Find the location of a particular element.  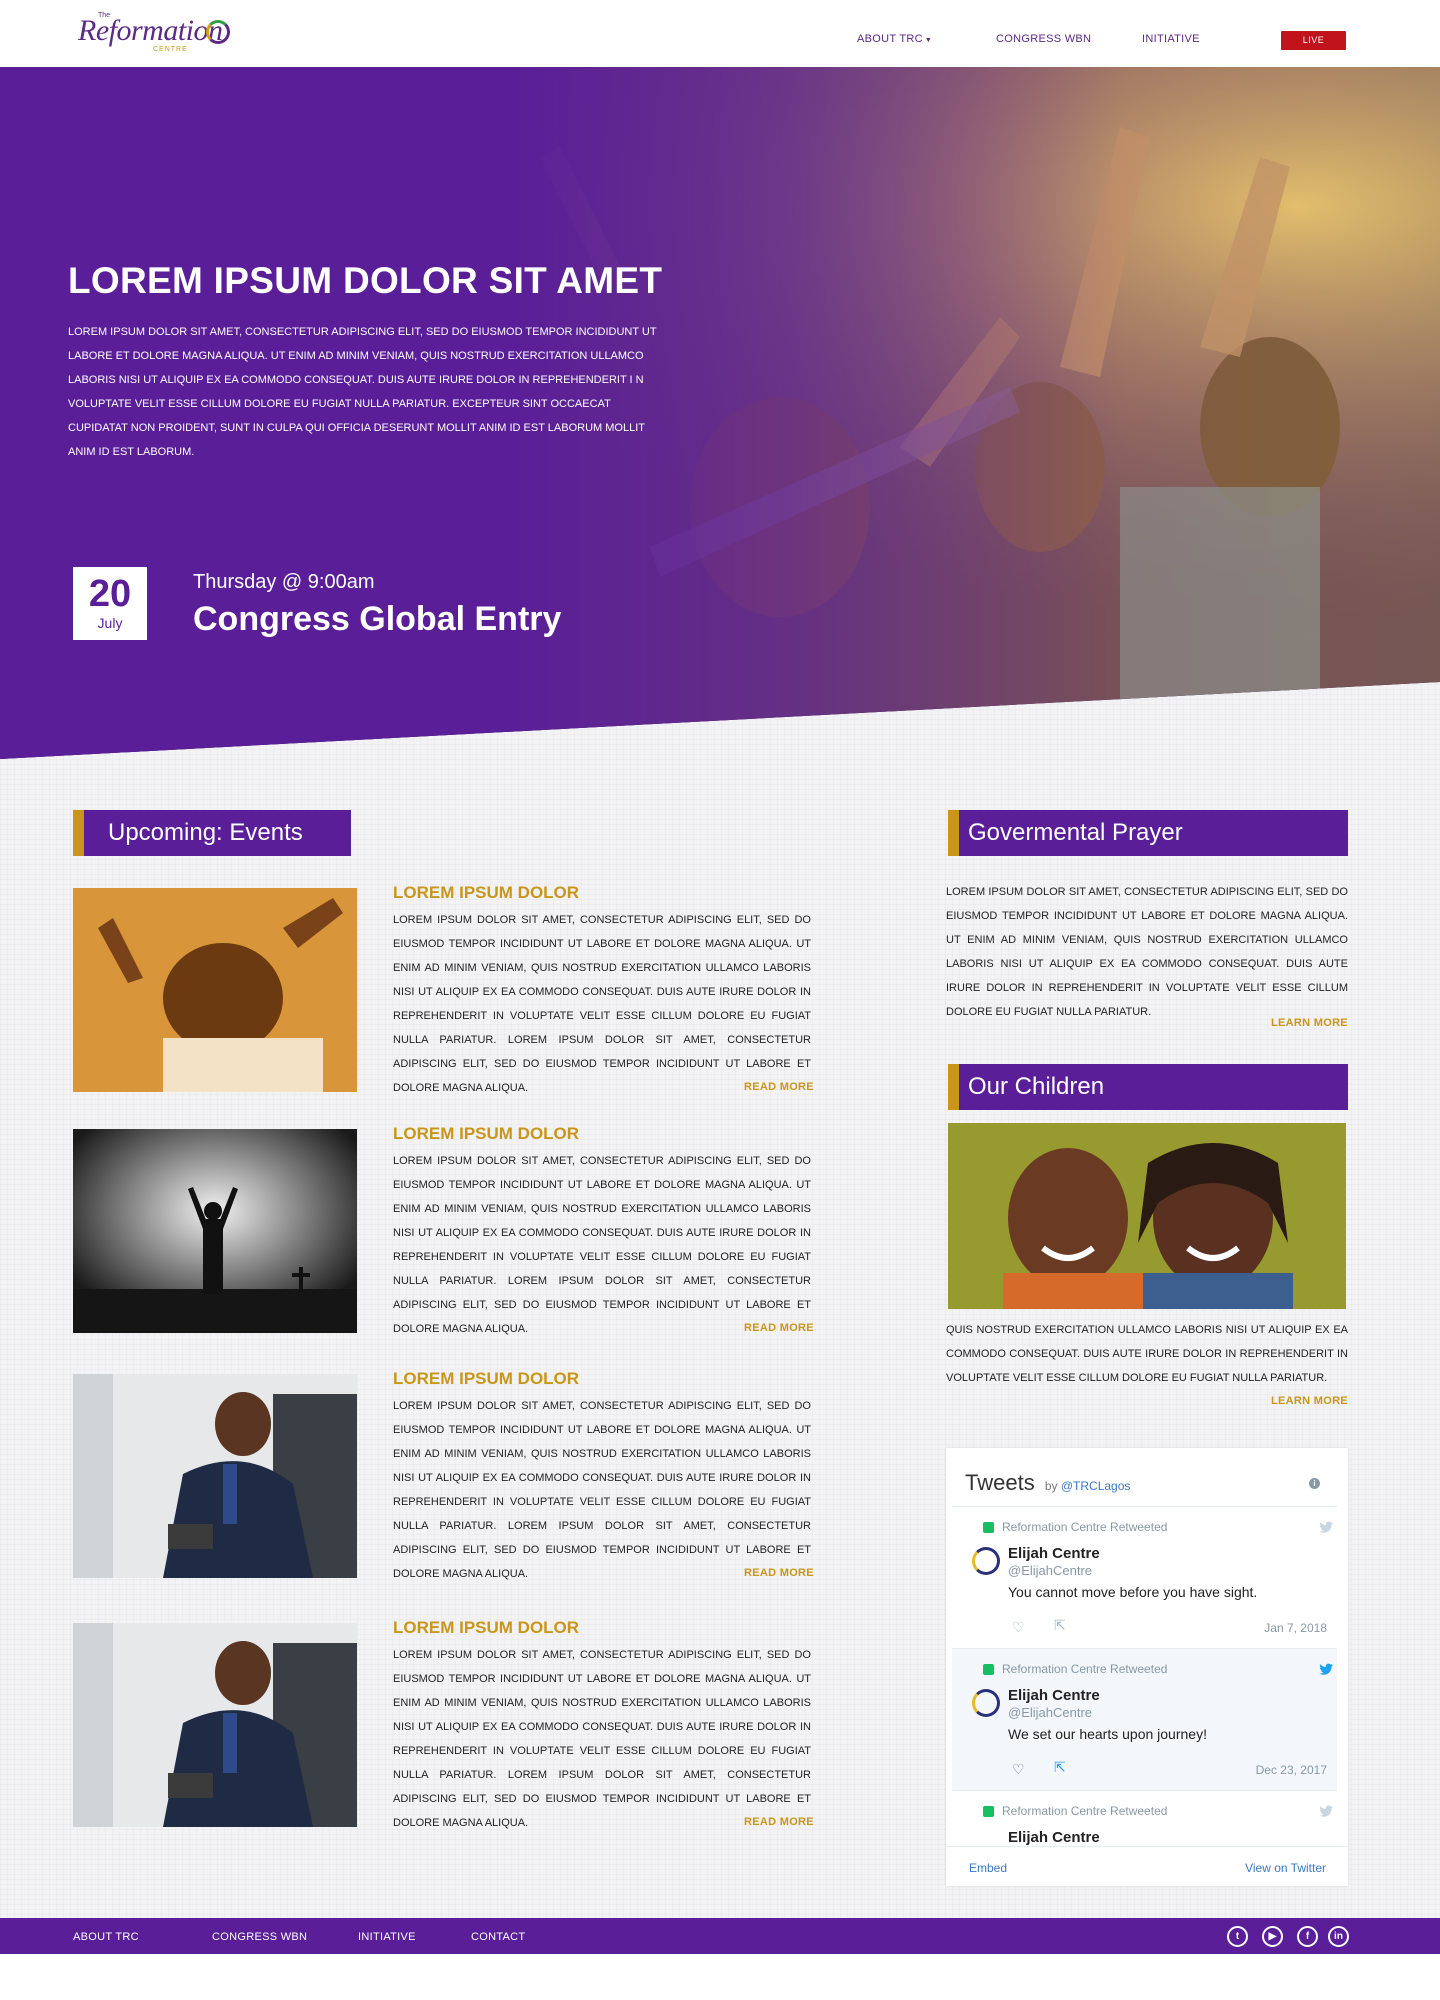

logo-sub: CENTRE is located at coordinates (170, 49).